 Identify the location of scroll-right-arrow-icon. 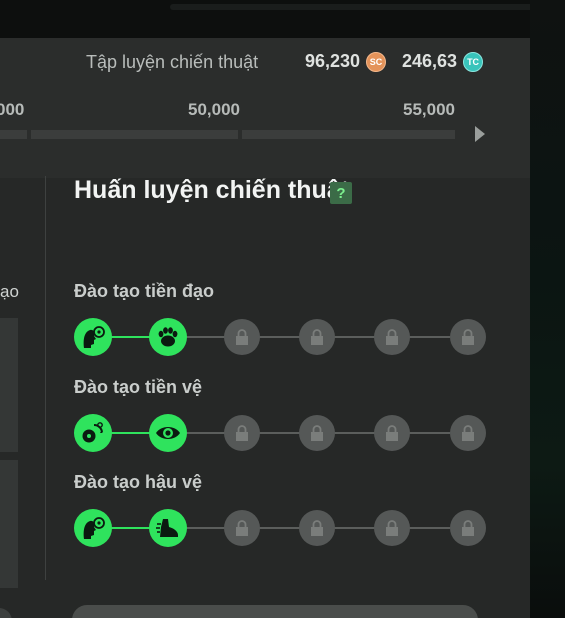
(480, 134).